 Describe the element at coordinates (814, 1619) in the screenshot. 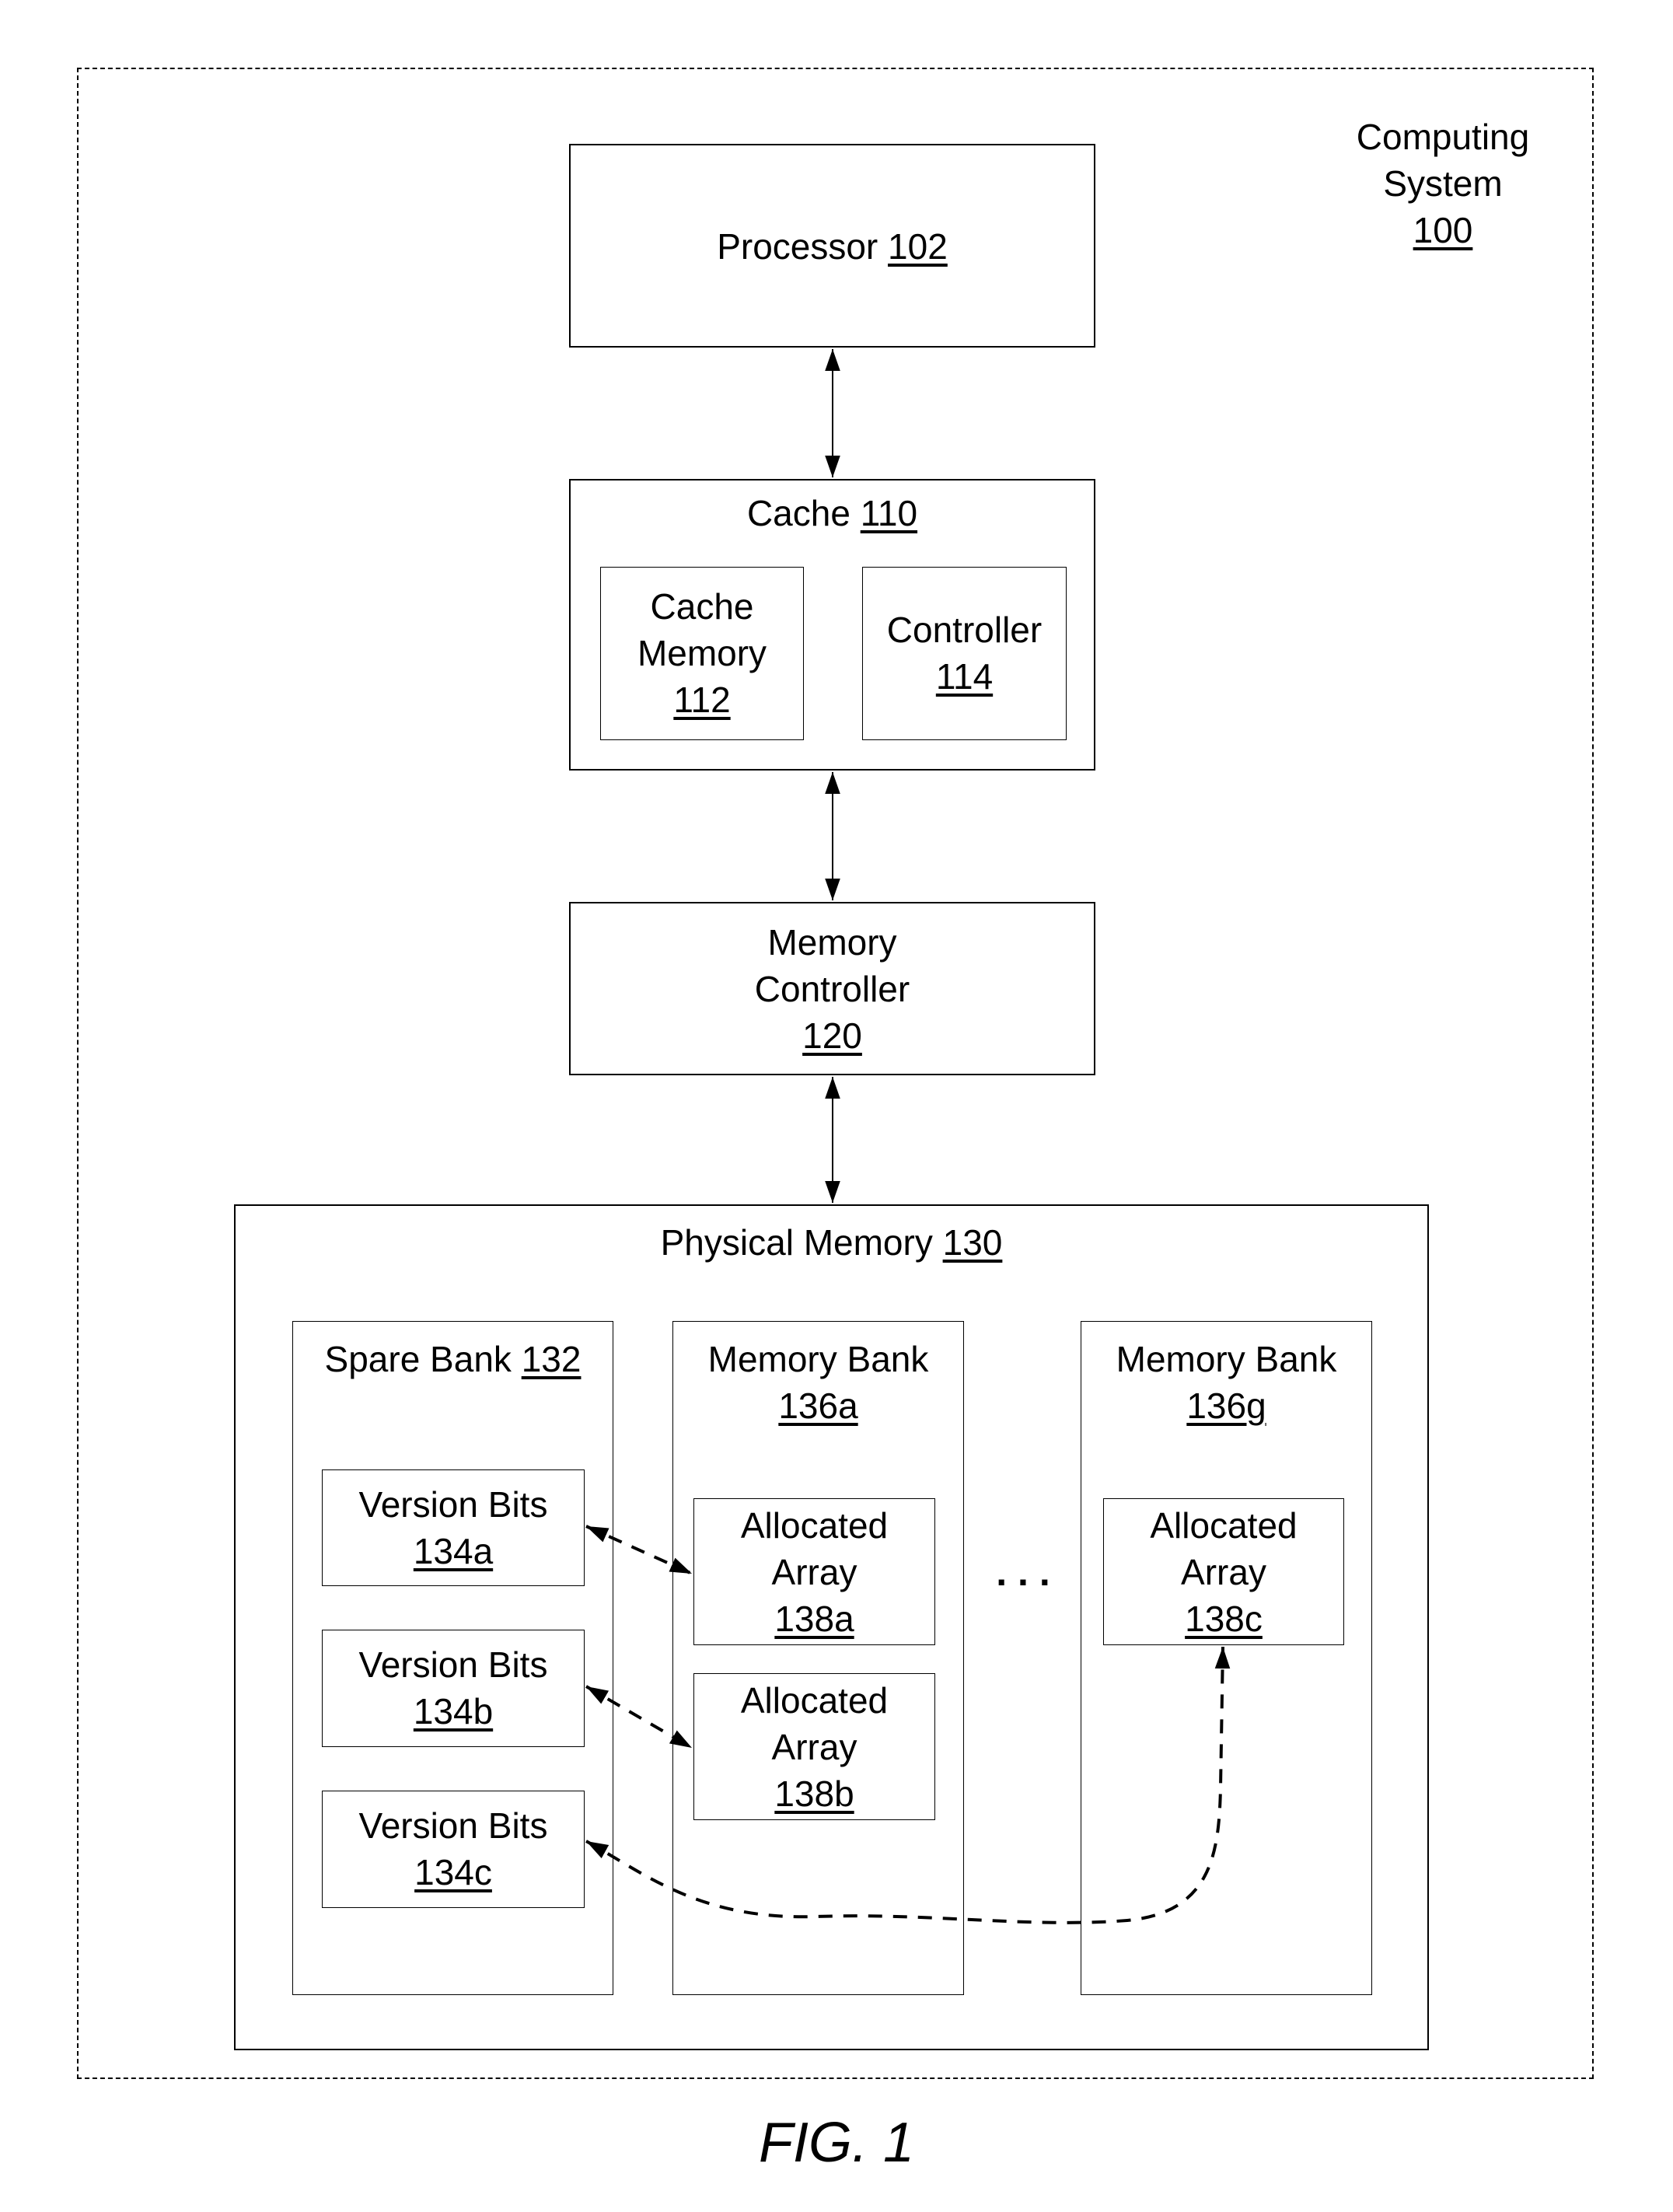

I see `allocated-array-138a-ref: 138a` at that location.